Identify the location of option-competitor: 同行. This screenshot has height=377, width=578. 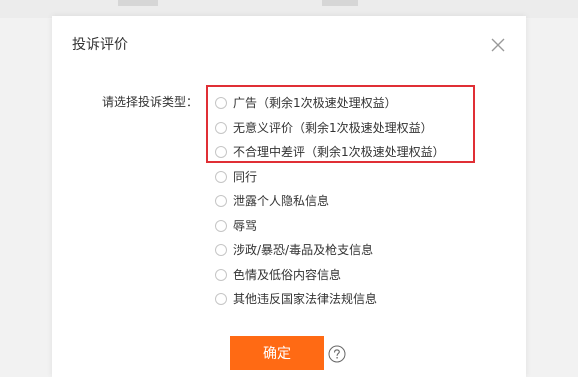
(330, 177).